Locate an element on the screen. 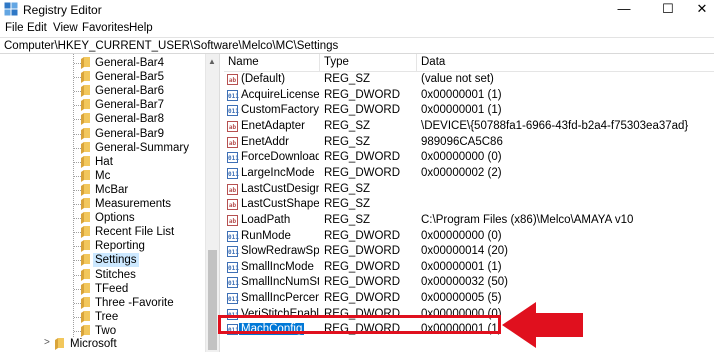 This screenshot has width=714, height=352. value-row: ab (Default) REG_SZ (value not set) is located at coordinates (469, 80).